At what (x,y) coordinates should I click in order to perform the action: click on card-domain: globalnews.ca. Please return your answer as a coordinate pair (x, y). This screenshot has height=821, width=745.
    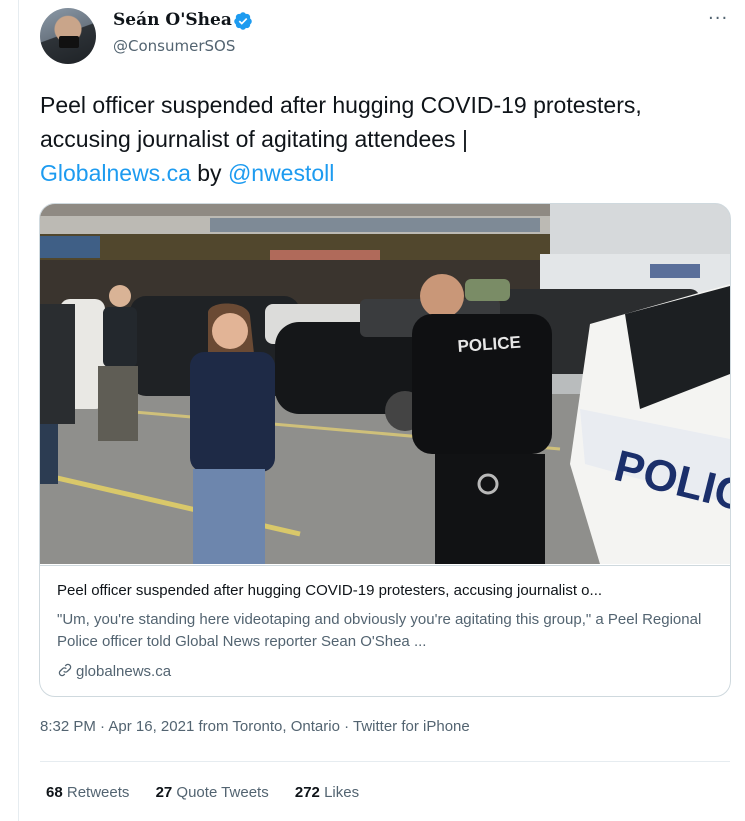
    Looking at the image, I should click on (114, 671).